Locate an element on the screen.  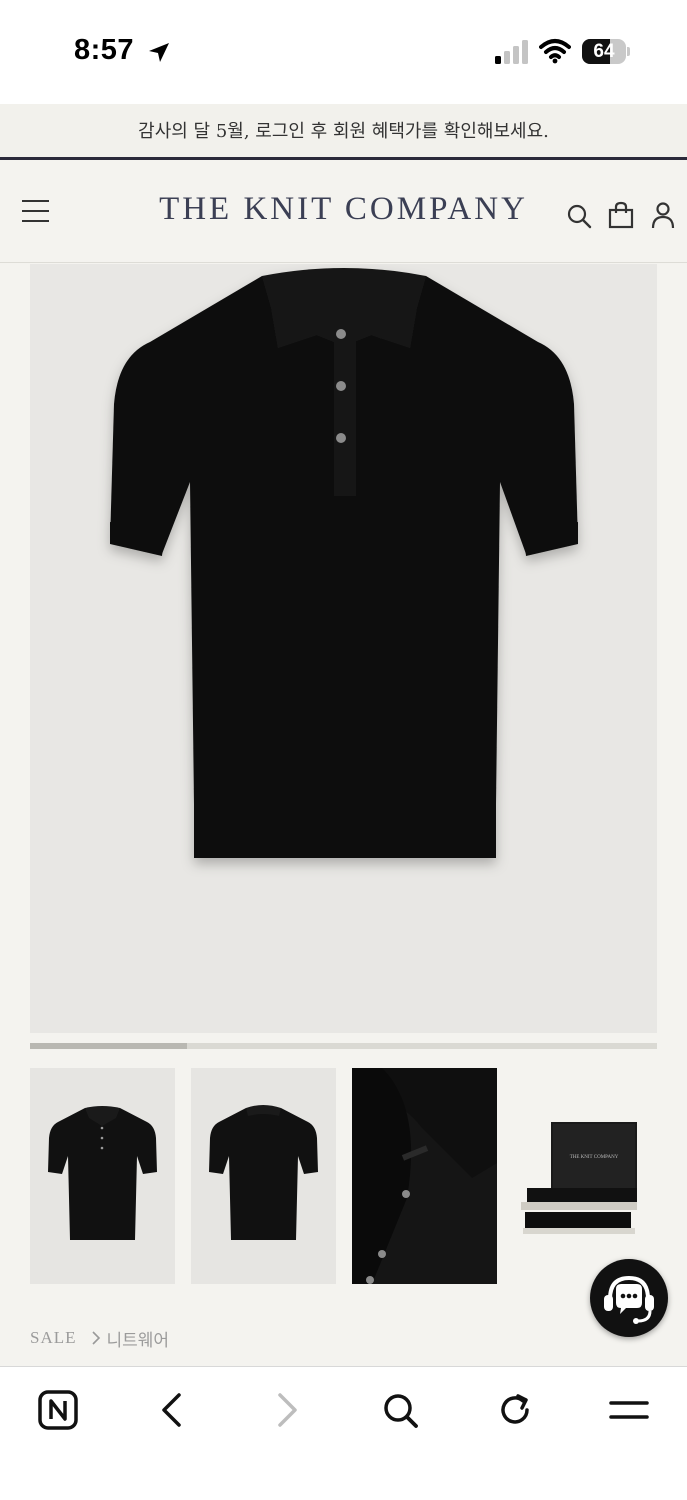
status-time: 8:57 is located at coordinates (104, 50).